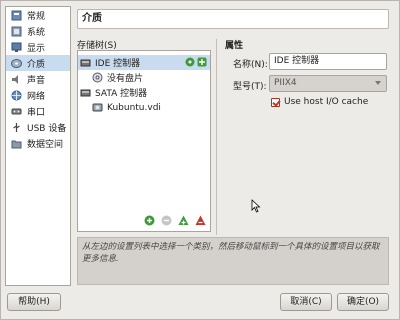 The width and height of the screenshot is (400, 320). What do you see at coordinates (47, 128) in the screenshot?
I see `sidebar-item-label: USB 设备` at bounding box center [47, 128].